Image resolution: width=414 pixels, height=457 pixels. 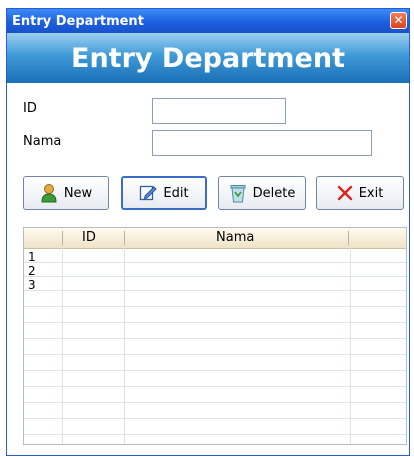 What do you see at coordinates (219, 111) in the screenshot?
I see `id-input` at bounding box center [219, 111].